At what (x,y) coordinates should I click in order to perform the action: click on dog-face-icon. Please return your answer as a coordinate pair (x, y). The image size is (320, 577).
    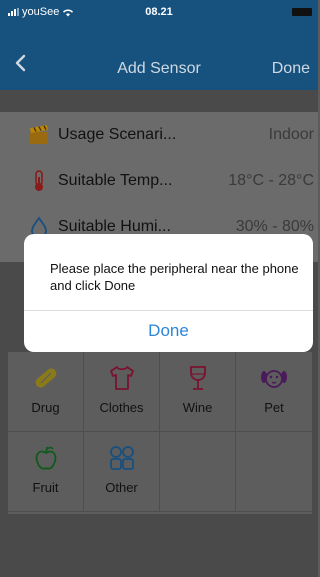
    Looking at the image, I should click on (274, 379).